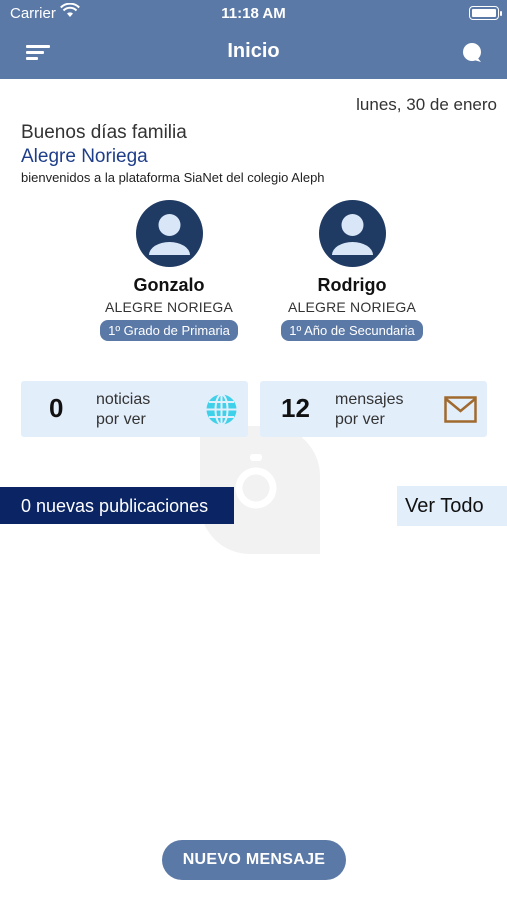 This screenshot has height=900, width=507. I want to click on battery-icon, so click(485, 13).